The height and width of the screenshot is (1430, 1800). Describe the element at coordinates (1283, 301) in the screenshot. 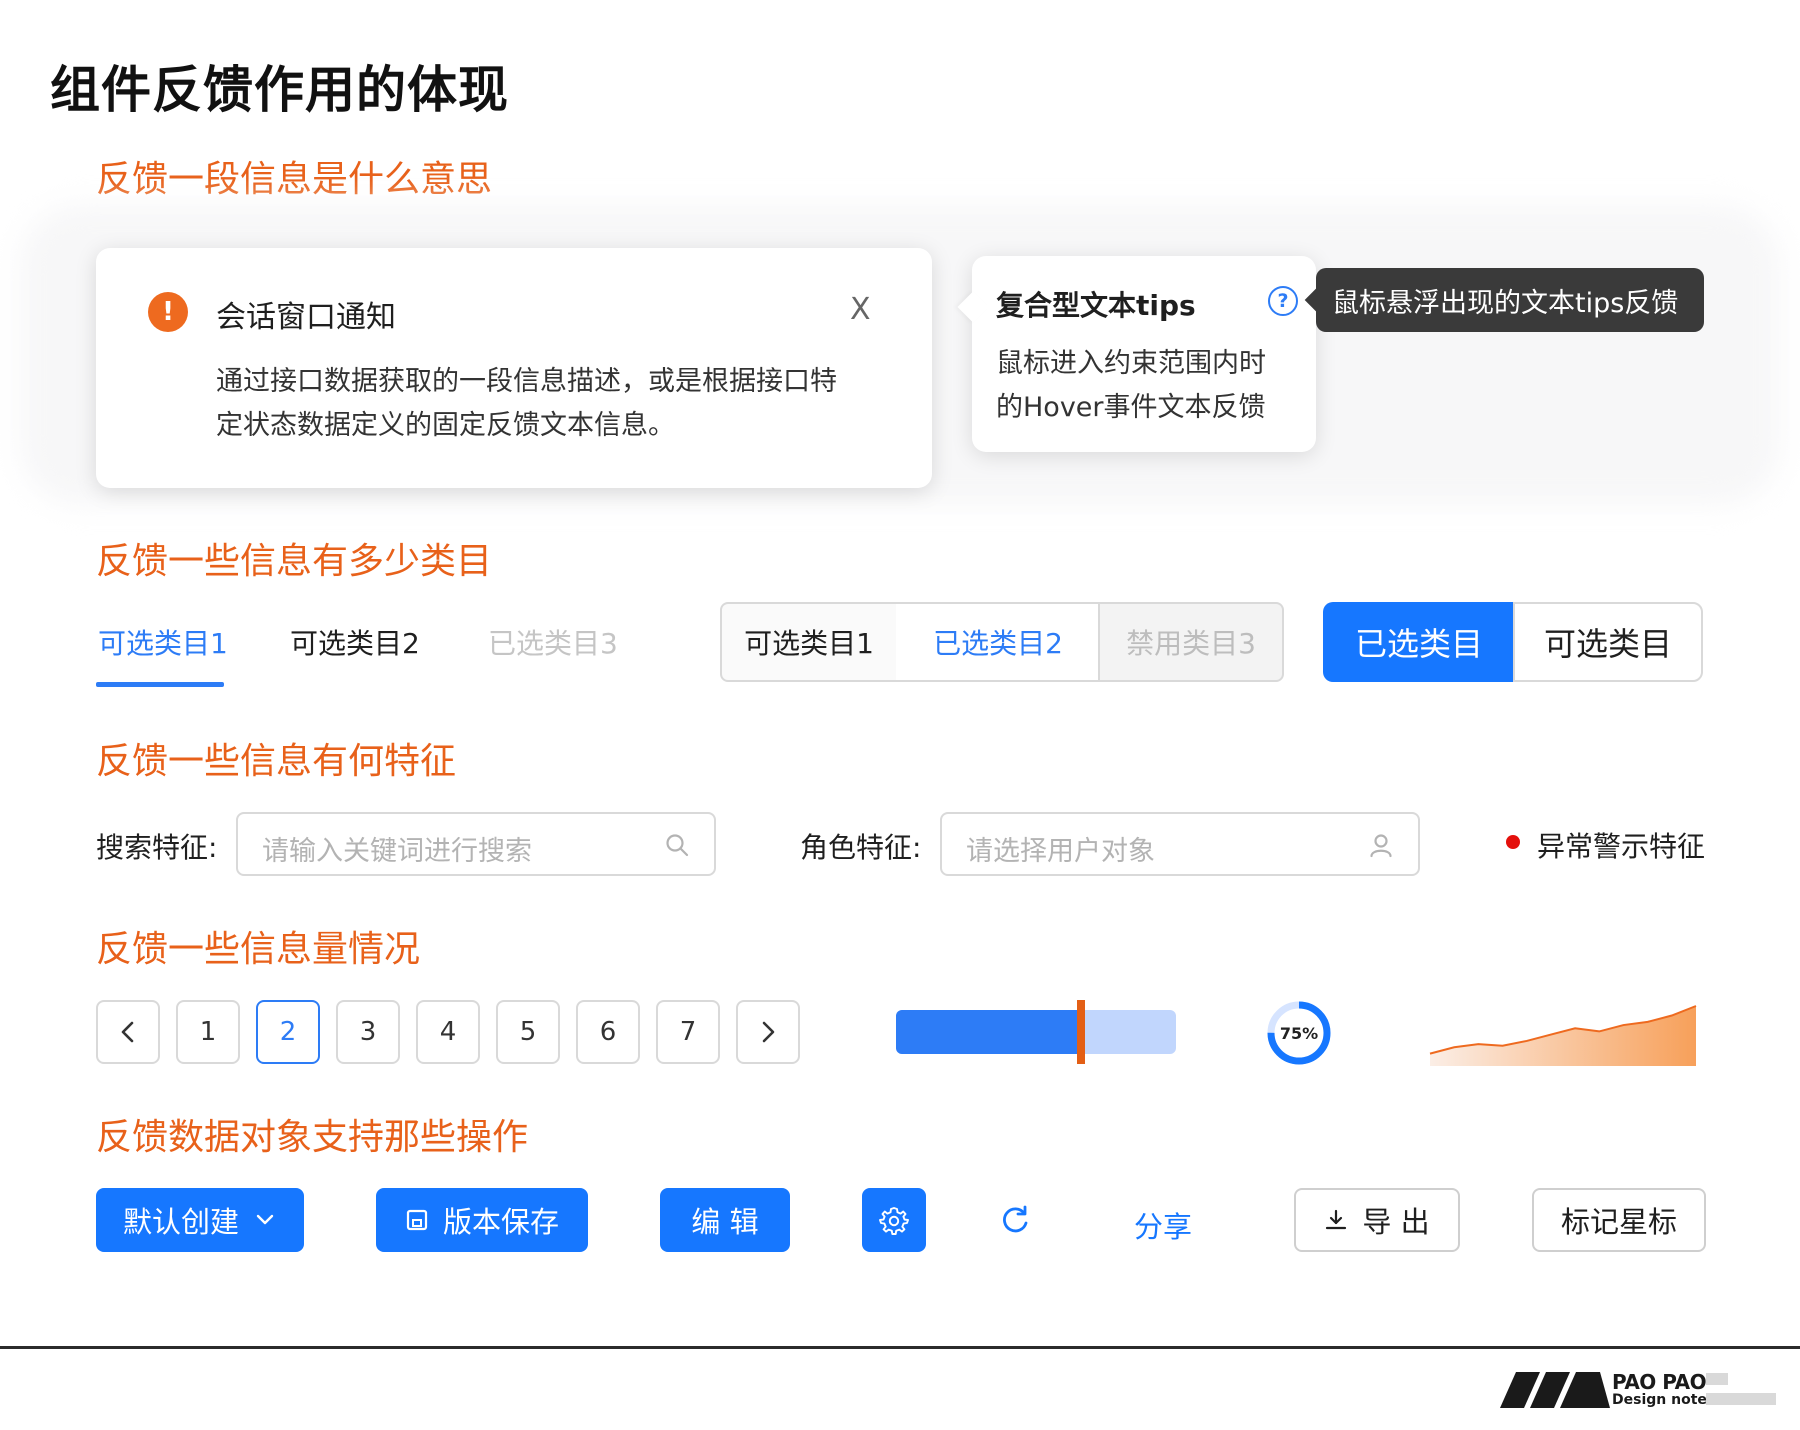

I see `question-icon: ?` at that location.